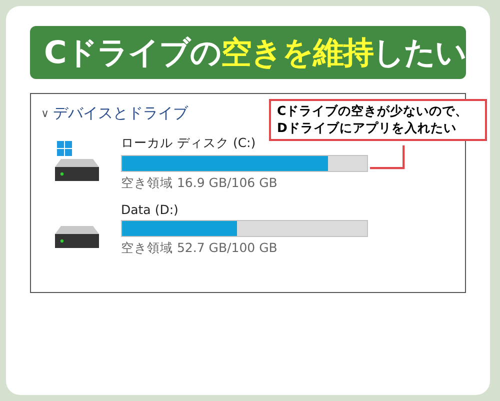 The height and width of the screenshot is (401, 500). I want to click on free-space-text: 空き領域 52.7 GB/100 GB, so click(199, 248).